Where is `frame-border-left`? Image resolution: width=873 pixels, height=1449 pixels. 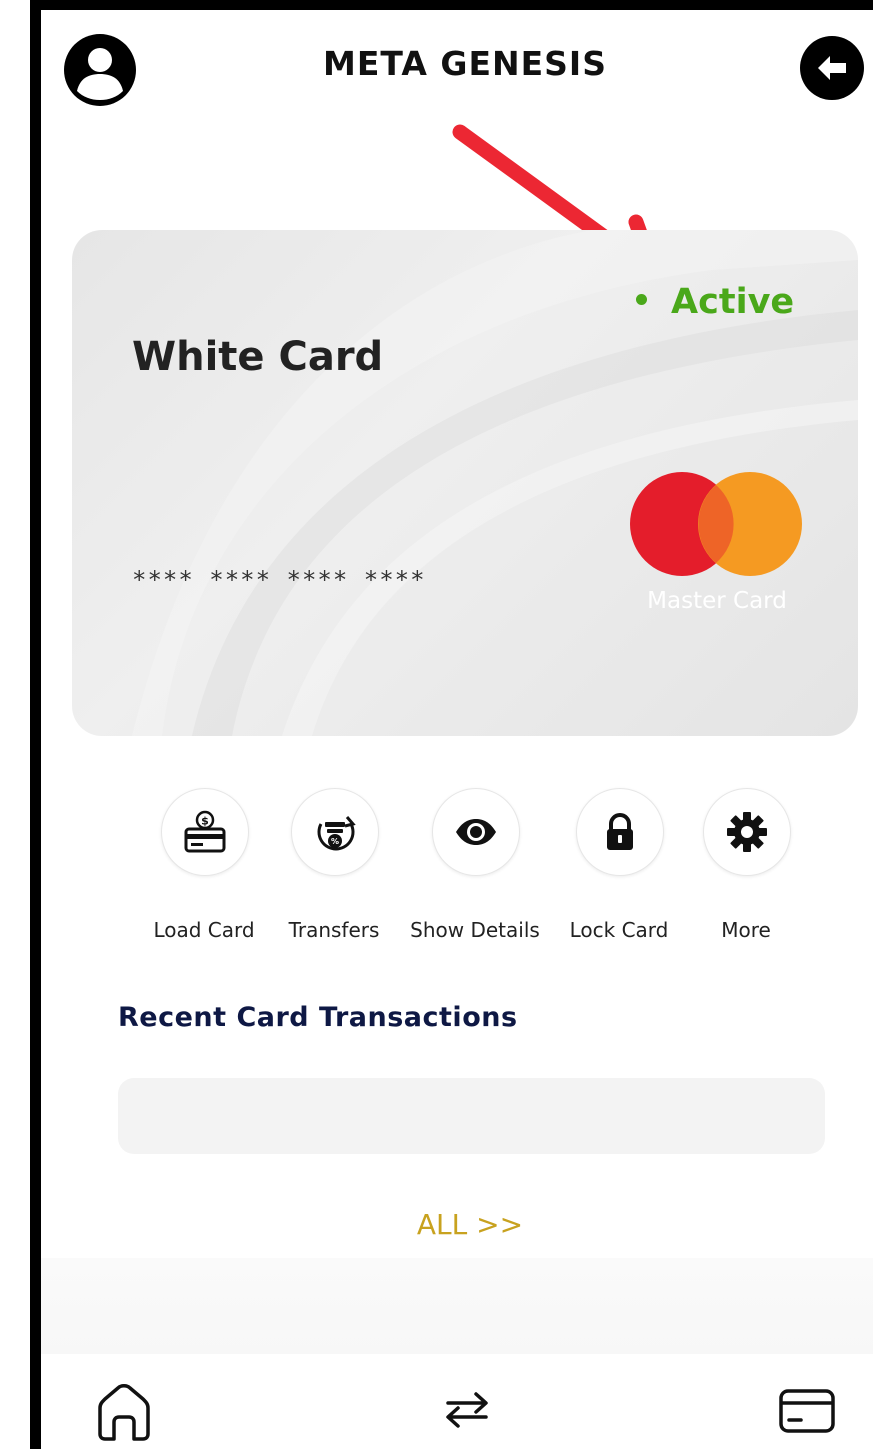 frame-border-left is located at coordinates (35, 724).